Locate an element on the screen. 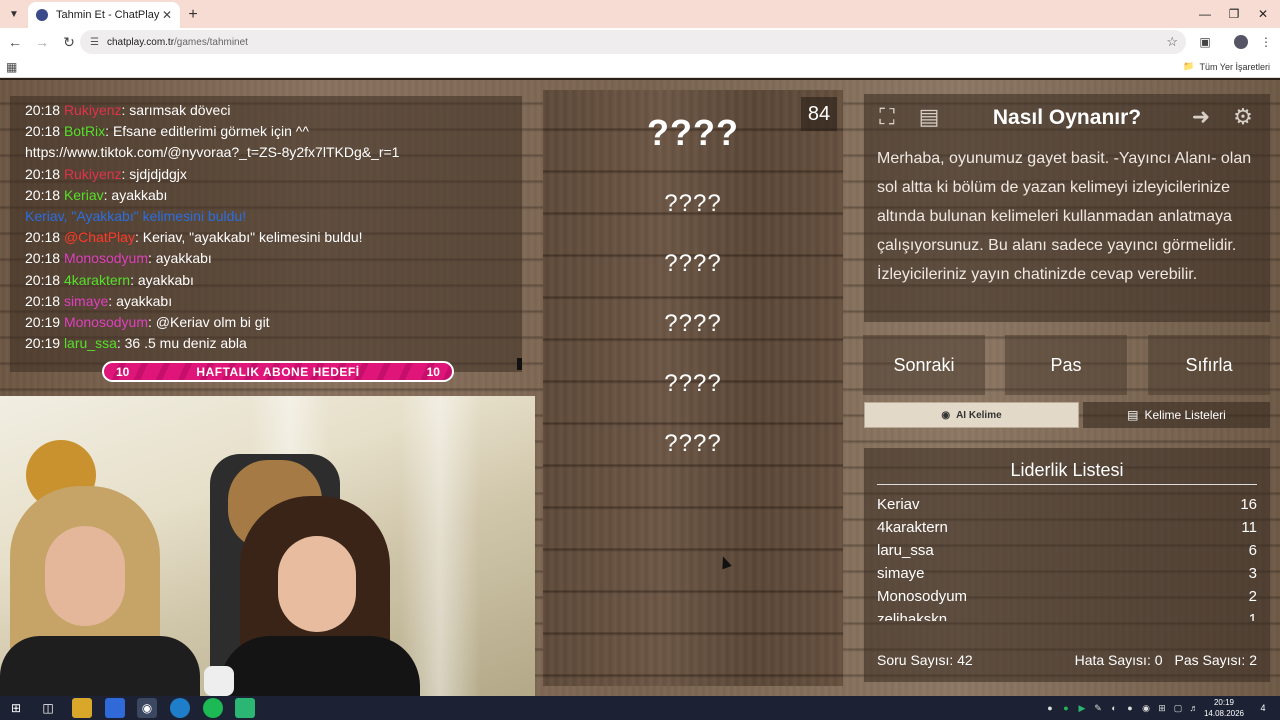  face is located at coordinates (317, 584).